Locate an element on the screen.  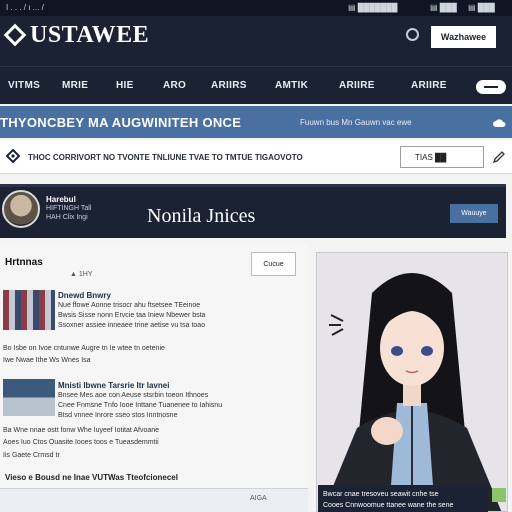
nav-item-8: ARIIRE is located at coordinates (429, 85).